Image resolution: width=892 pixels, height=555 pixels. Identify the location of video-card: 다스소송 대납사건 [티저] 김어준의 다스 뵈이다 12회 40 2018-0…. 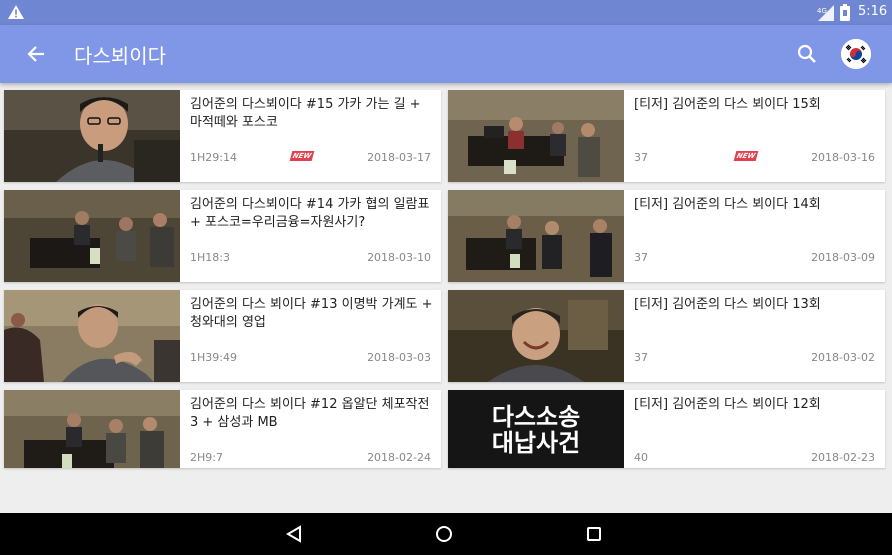
(666, 429).